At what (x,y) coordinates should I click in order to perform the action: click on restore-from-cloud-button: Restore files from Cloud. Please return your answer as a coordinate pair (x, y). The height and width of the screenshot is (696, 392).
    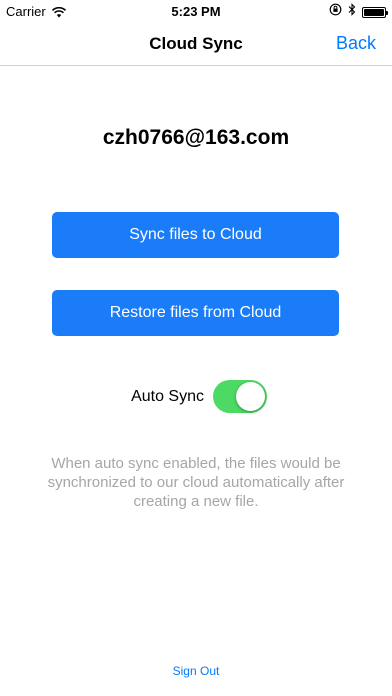
    Looking at the image, I should click on (195, 313).